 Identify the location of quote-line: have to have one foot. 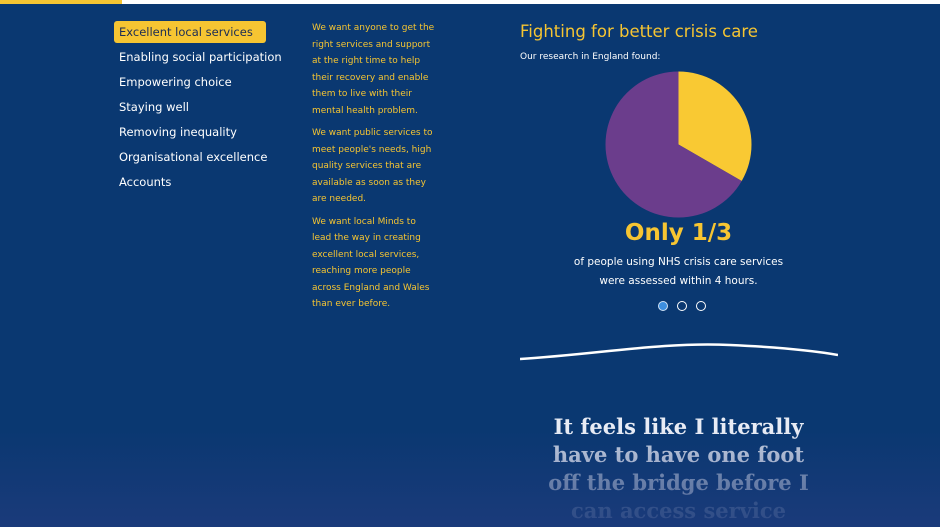
(678, 454).